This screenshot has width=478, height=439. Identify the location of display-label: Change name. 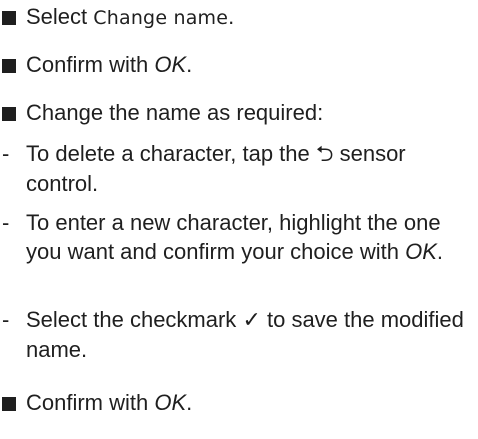
(161, 18).